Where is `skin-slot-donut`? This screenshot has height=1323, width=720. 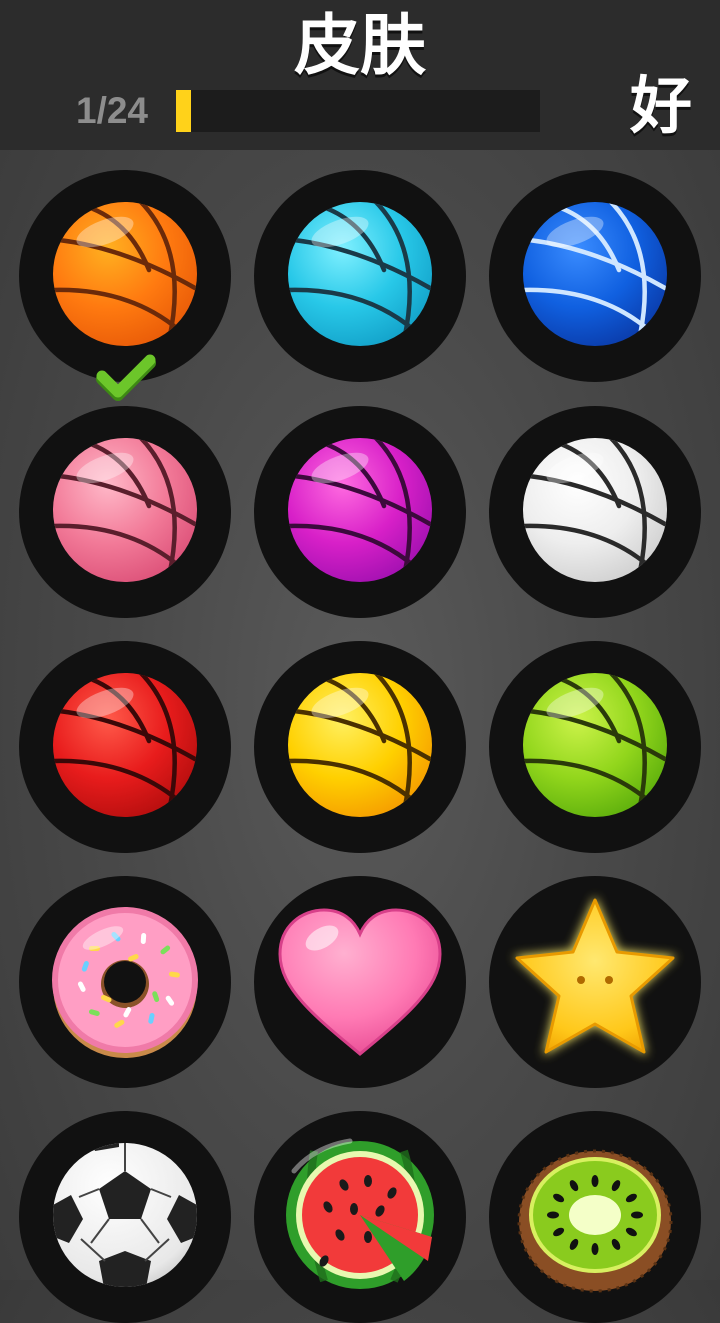 skin-slot-donut is located at coordinates (125, 982).